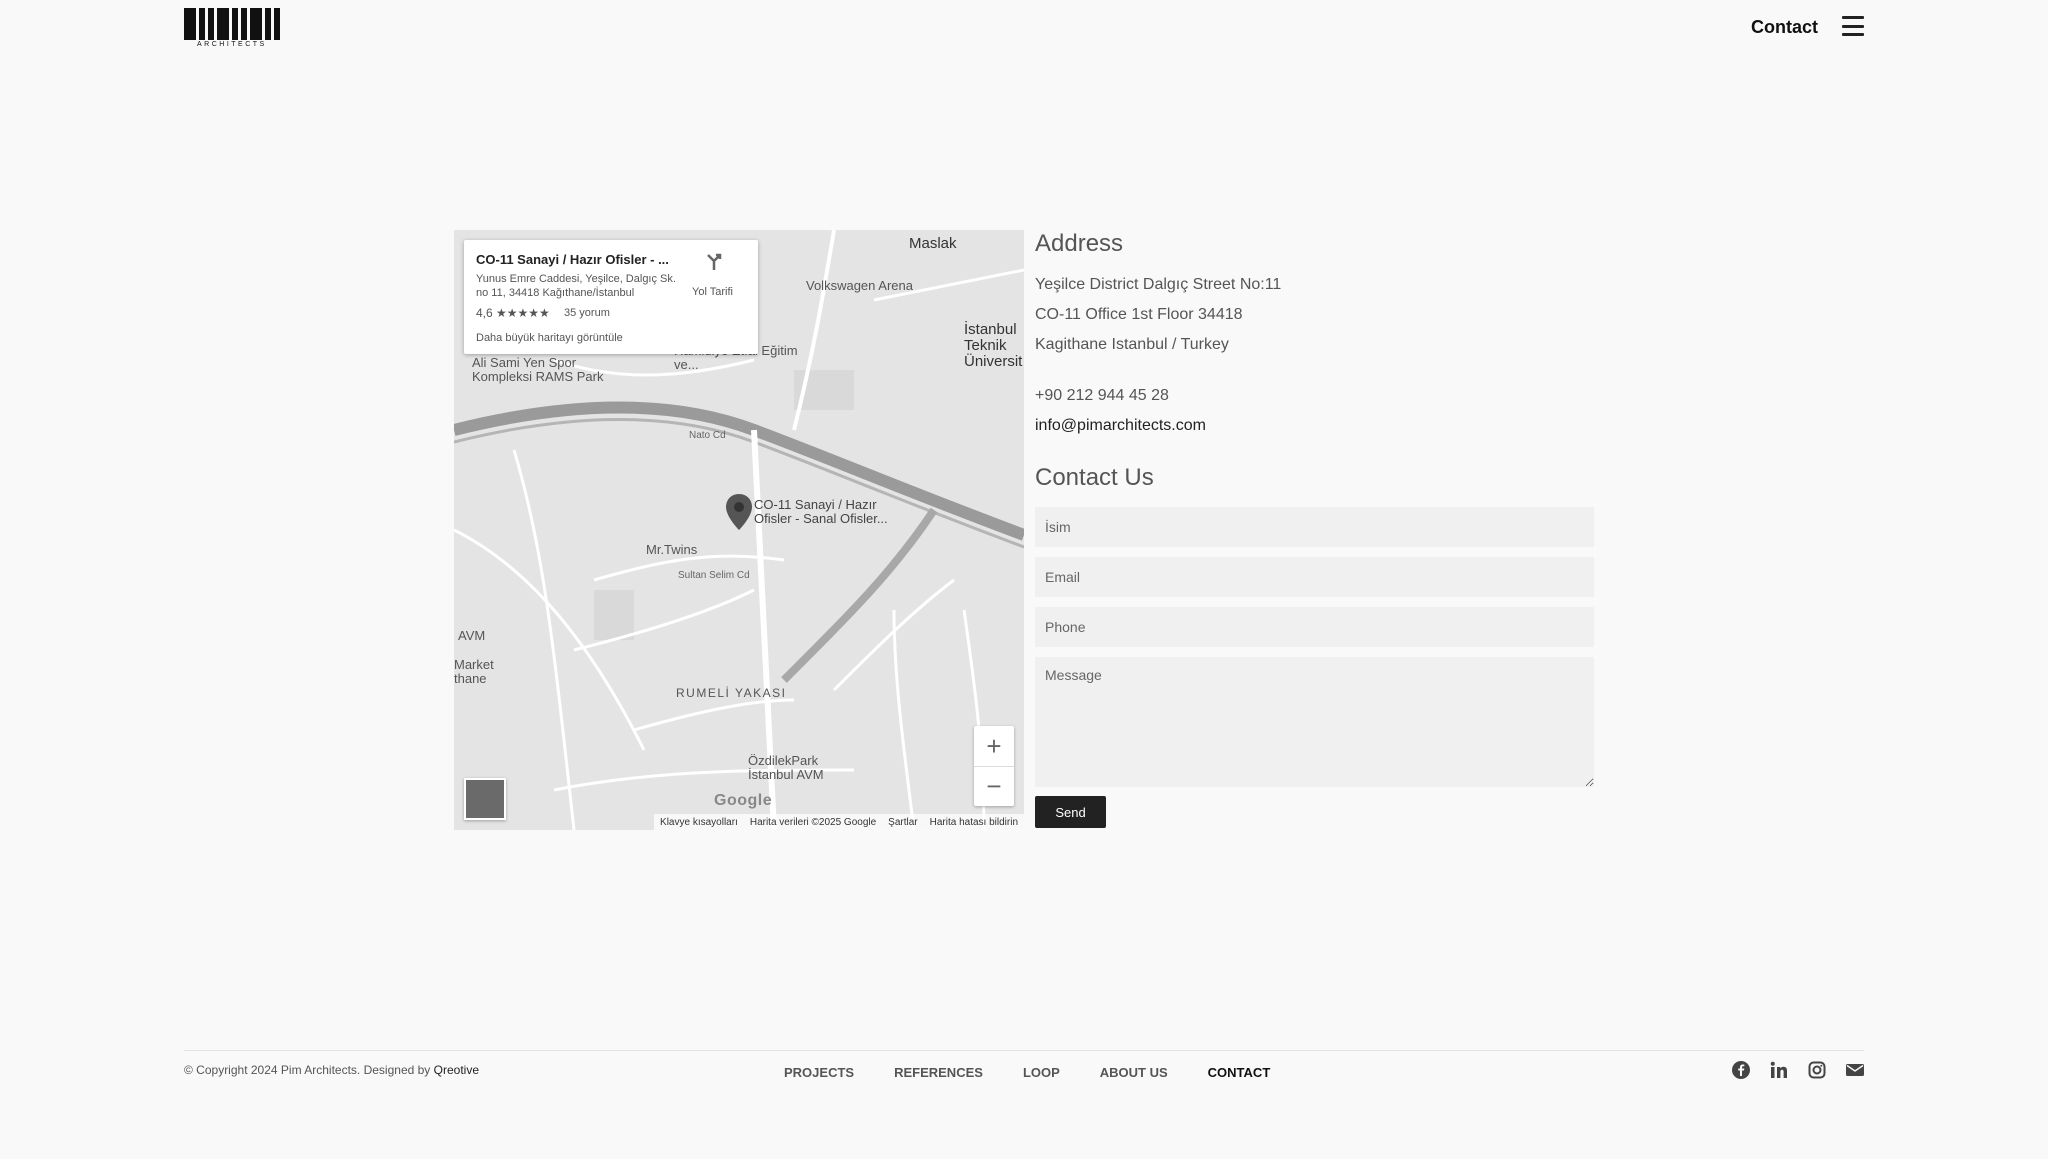 The height and width of the screenshot is (1159, 2048). What do you see at coordinates (232, 44) in the screenshot?
I see `logo-subtitle: ARCHITECTS` at bounding box center [232, 44].